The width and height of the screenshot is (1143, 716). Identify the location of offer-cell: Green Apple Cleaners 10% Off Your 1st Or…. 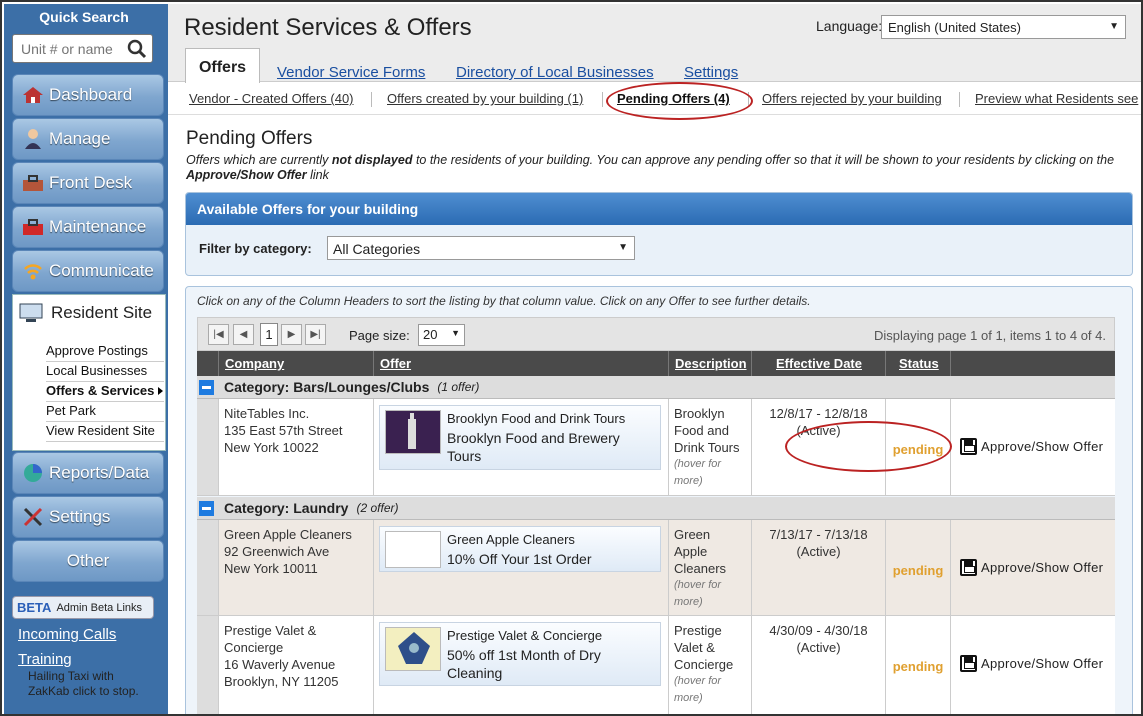
(520, 567).